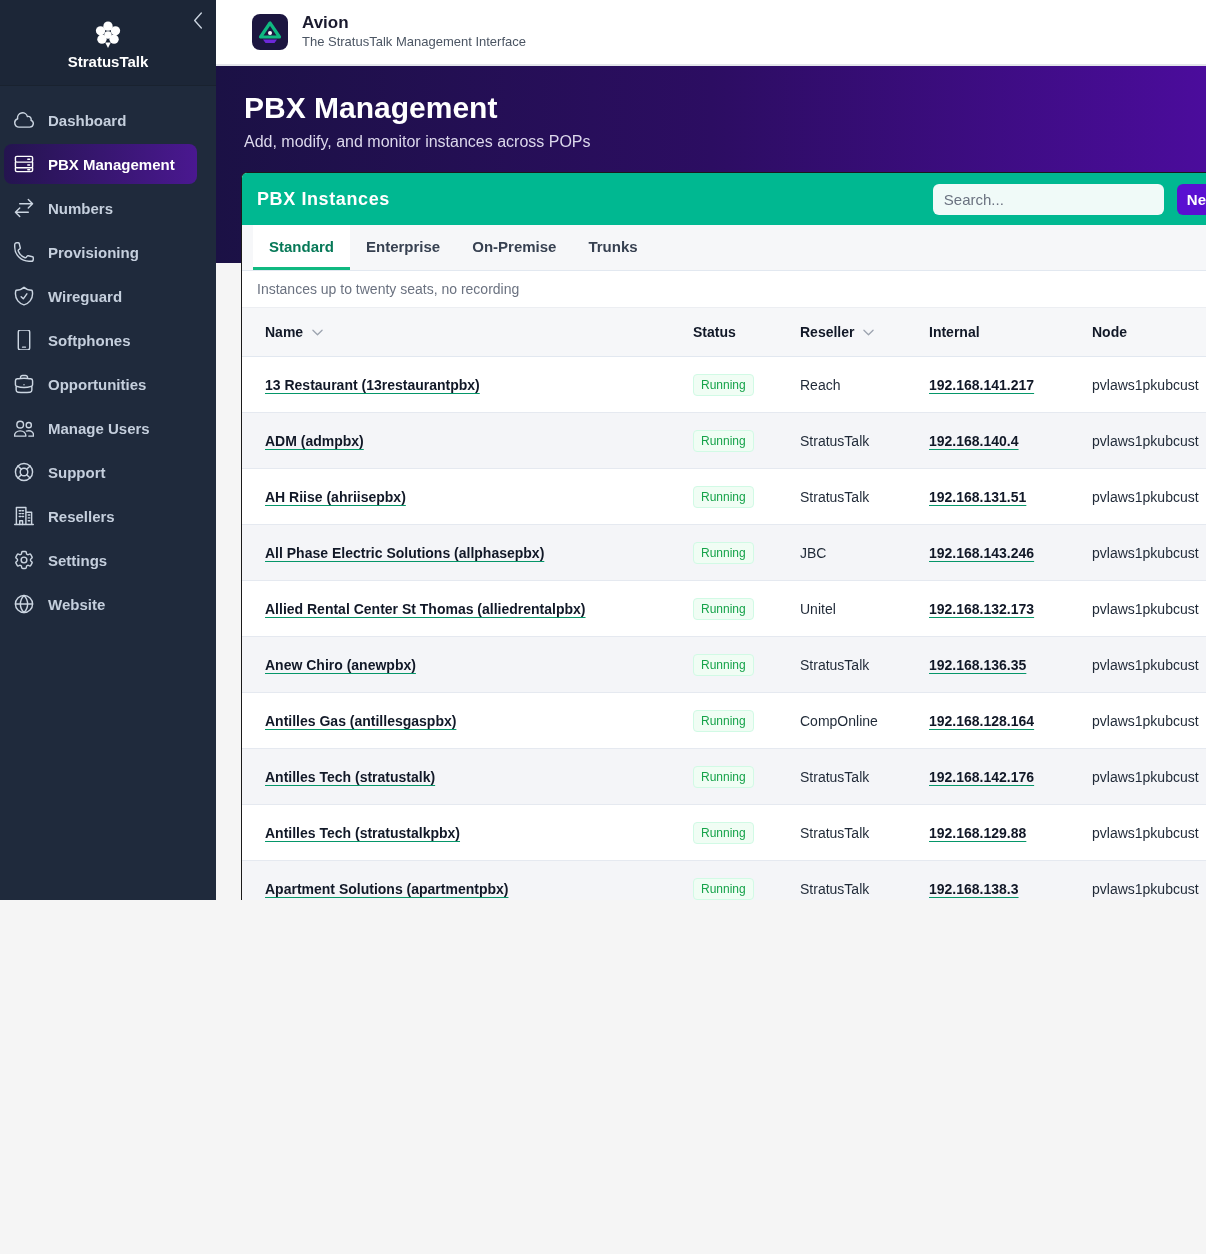 This screenshot has height=1254, width=1206. What do you see at coordinates (100, 516) in the screenshot?
I see `nav-item: Resellers` at bounding box center [100, 516].